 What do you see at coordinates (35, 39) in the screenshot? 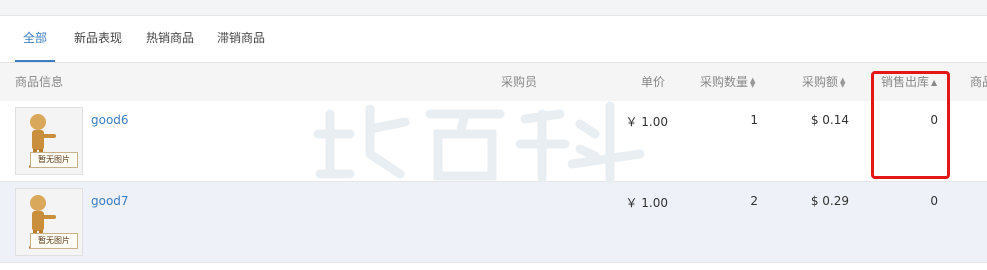
I see `tab-all: 全部` at bounding box center [35, 39].